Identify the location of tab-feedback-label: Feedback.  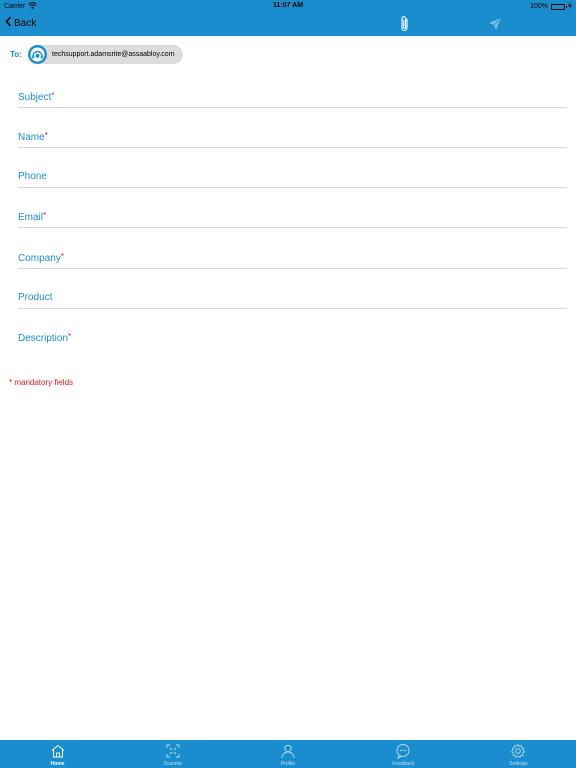
(403, 764).